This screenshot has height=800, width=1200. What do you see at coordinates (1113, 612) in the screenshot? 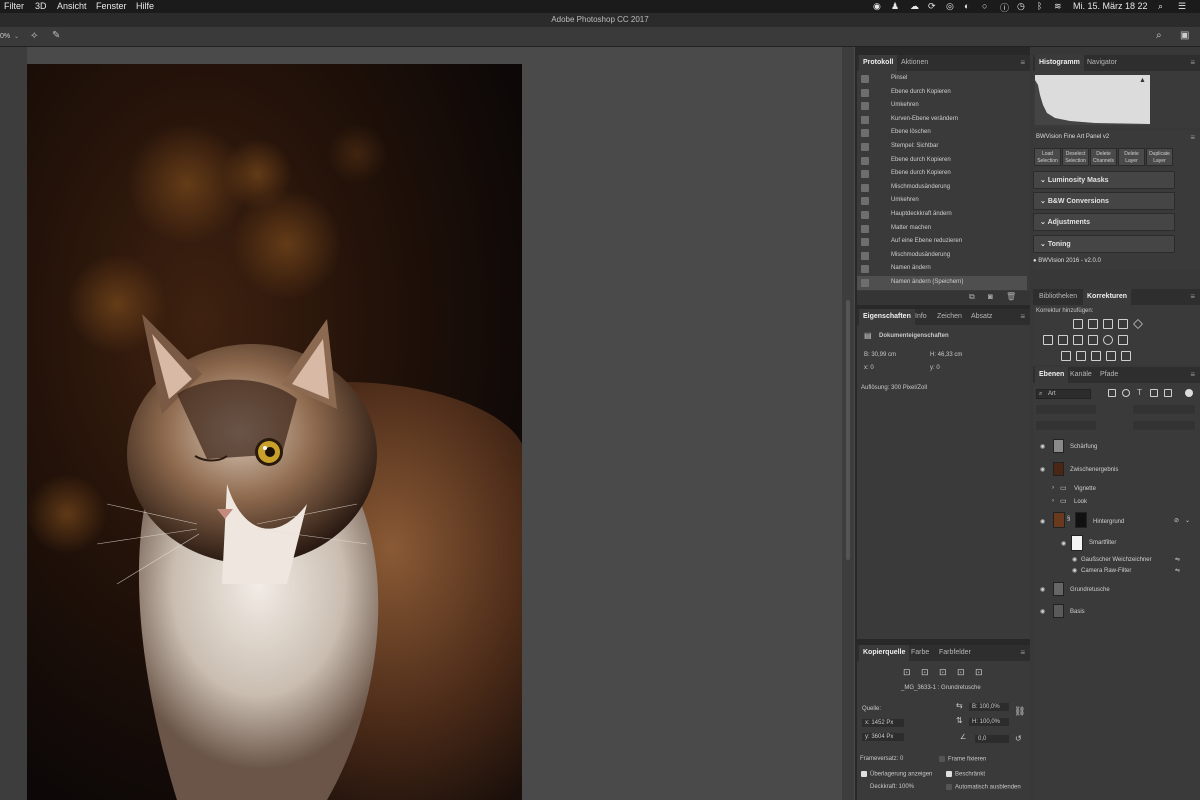
I see `layer-row: ◉ Basis` at bounding box center [1113, 612].